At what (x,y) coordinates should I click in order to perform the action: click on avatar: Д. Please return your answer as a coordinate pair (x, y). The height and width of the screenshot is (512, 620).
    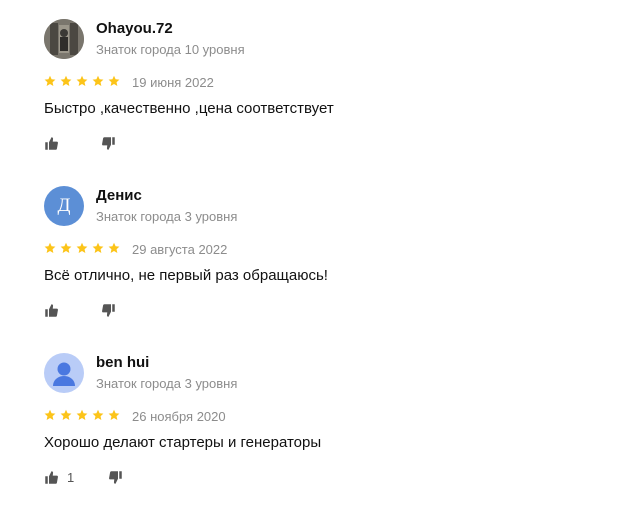
    Looking at the image, I should click on (64, 206).